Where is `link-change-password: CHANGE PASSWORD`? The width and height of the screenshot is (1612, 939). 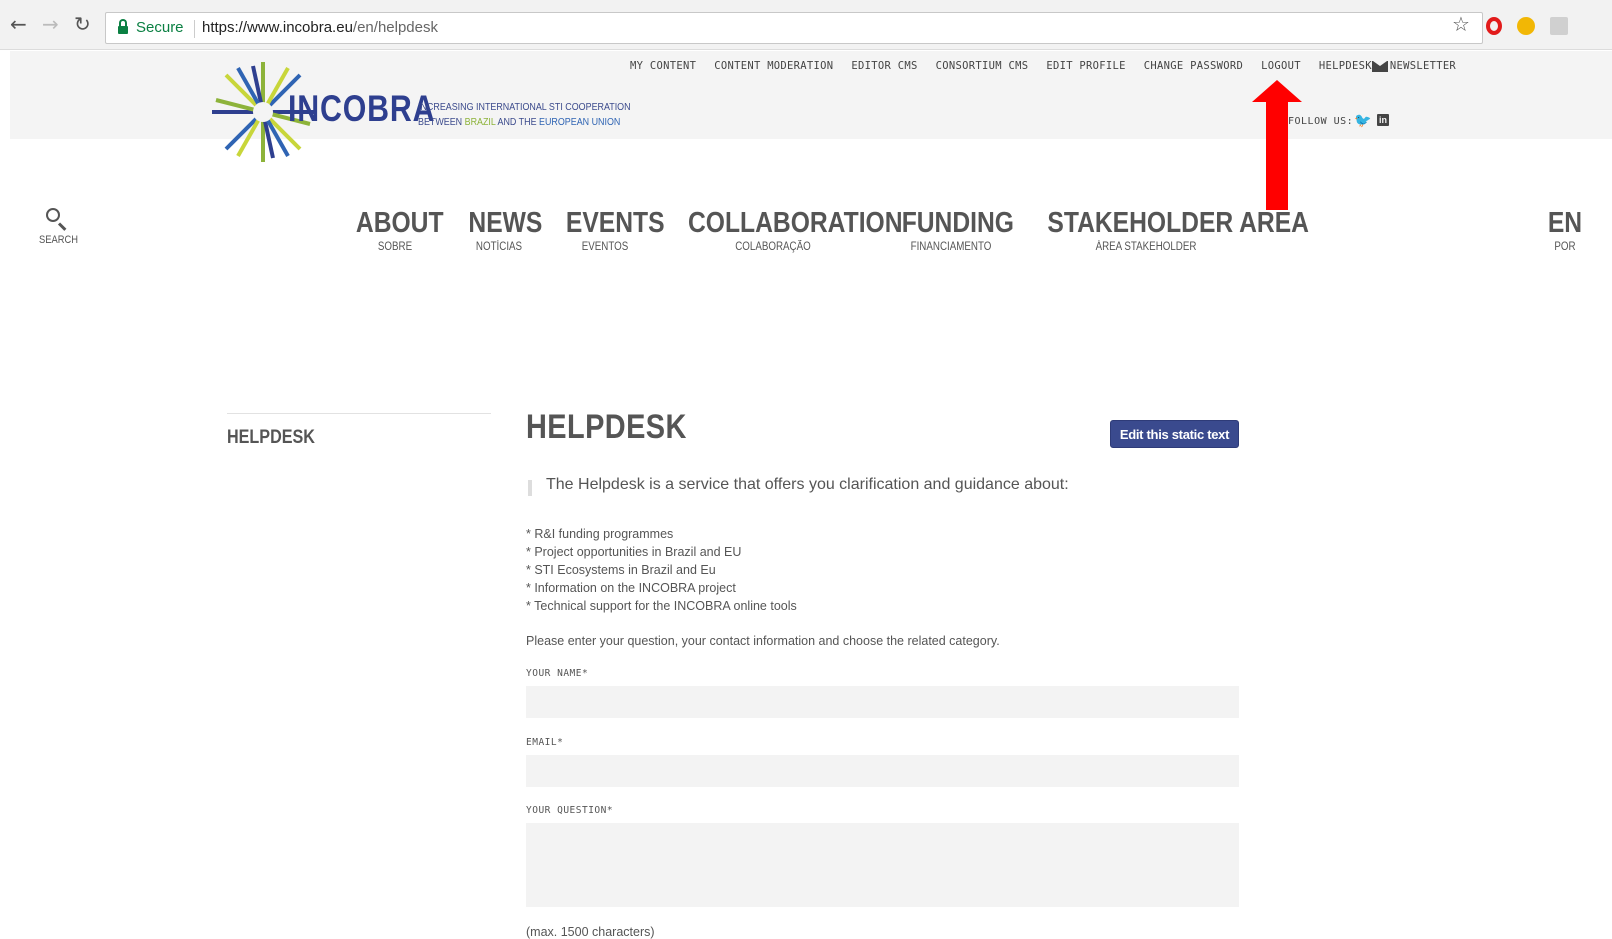
link-change-password: CHANGE PASSWORD is located at coordinates (1193, 66).